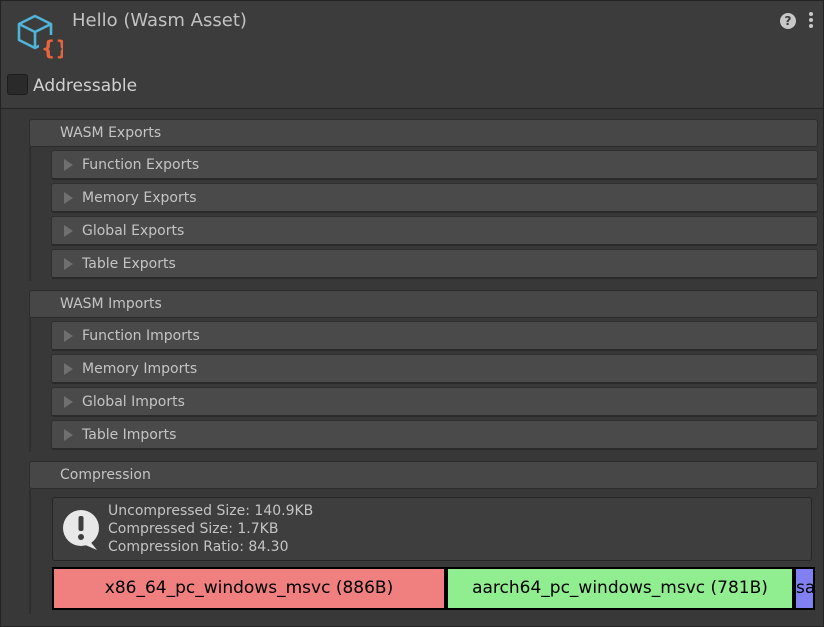 The width and height of the screenshot is (824, 627). What do you see at coordinates (434, 231) in the screenshot?
I see `foldout-global-exports: Global Exports` at bounding box center [434, 231].